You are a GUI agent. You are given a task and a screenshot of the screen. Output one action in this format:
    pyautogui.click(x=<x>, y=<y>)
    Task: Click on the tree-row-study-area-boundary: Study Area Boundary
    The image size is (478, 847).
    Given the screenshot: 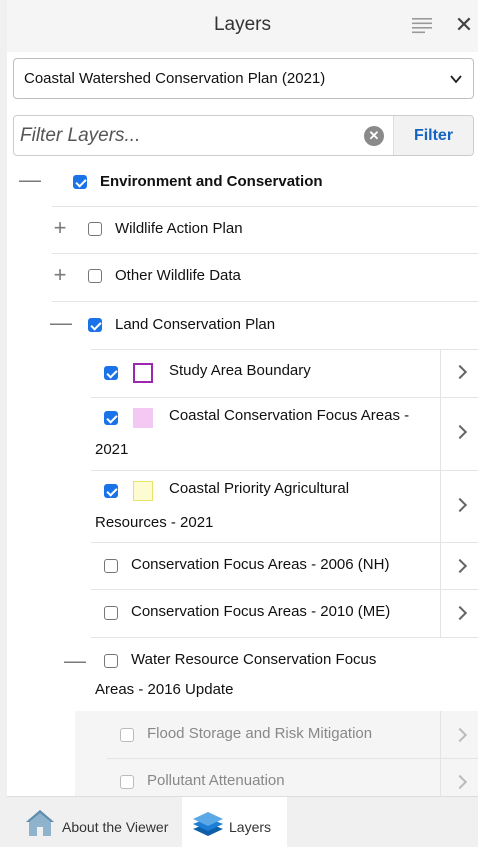 What is the action you would take?
    pyautogui.click(x=242, y=373)
    